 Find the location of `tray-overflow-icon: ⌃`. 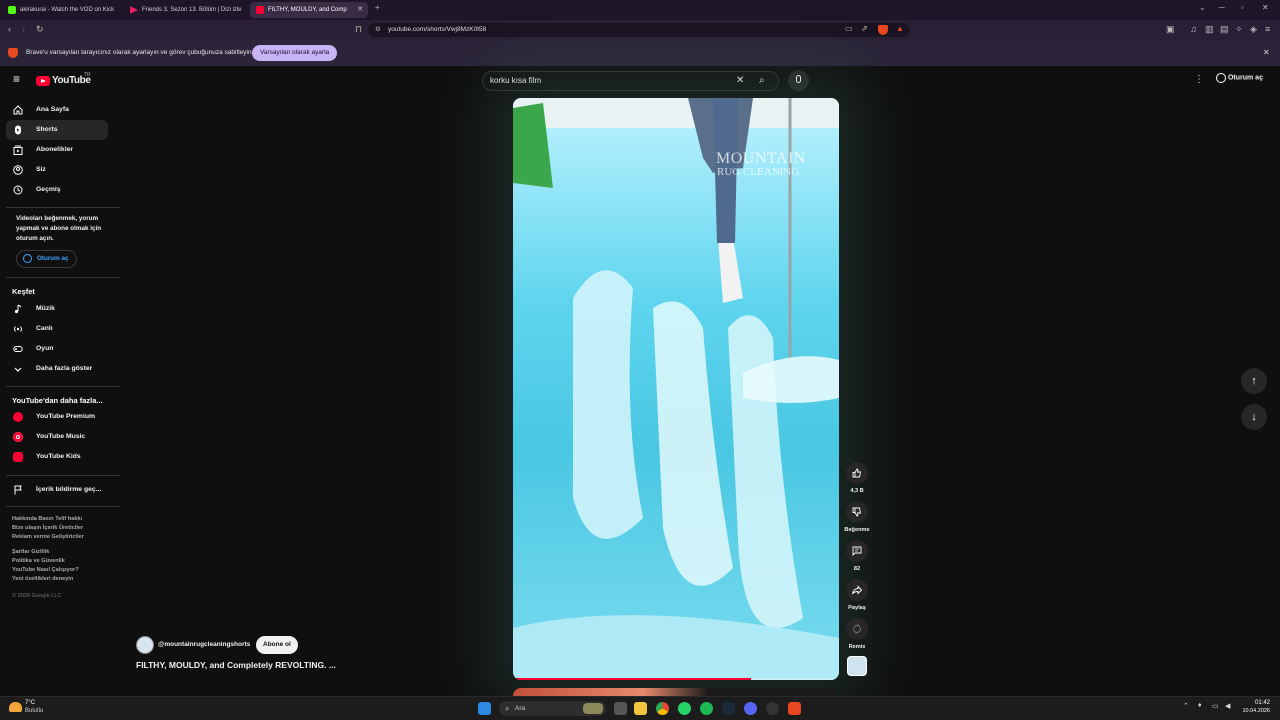

tray-overflow-icon: ⌃ is located at coordinates (1186, 706).